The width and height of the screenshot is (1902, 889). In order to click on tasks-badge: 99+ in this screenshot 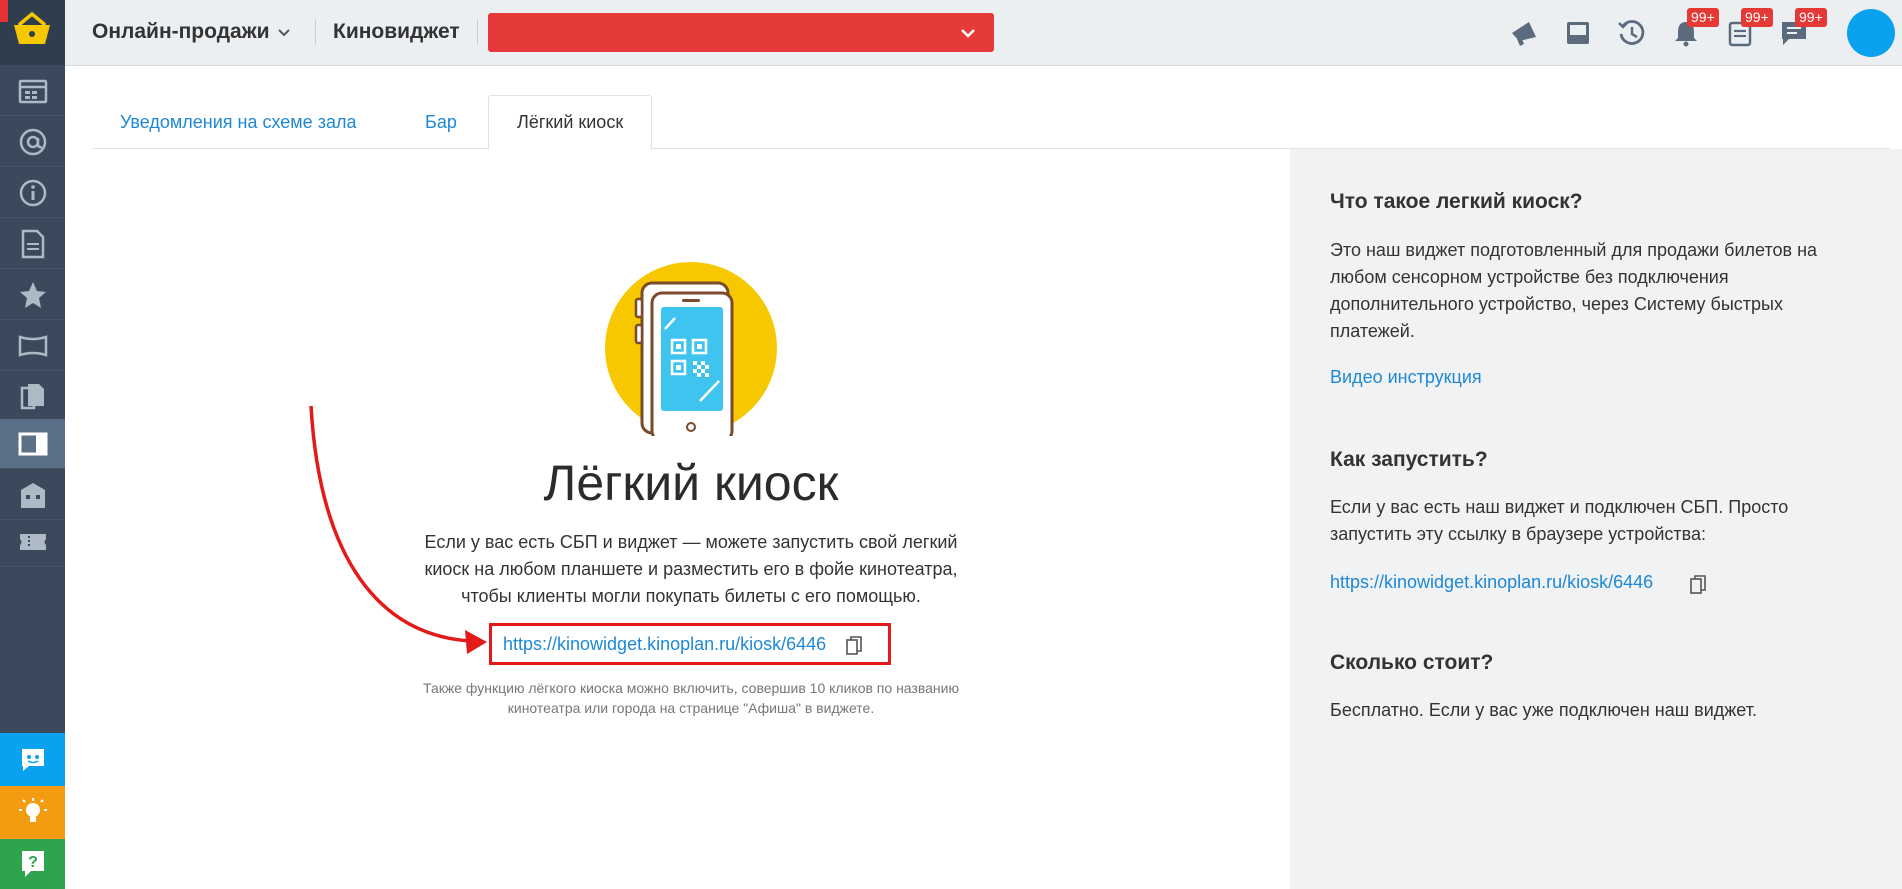, I will do `click(1757, 17)`.